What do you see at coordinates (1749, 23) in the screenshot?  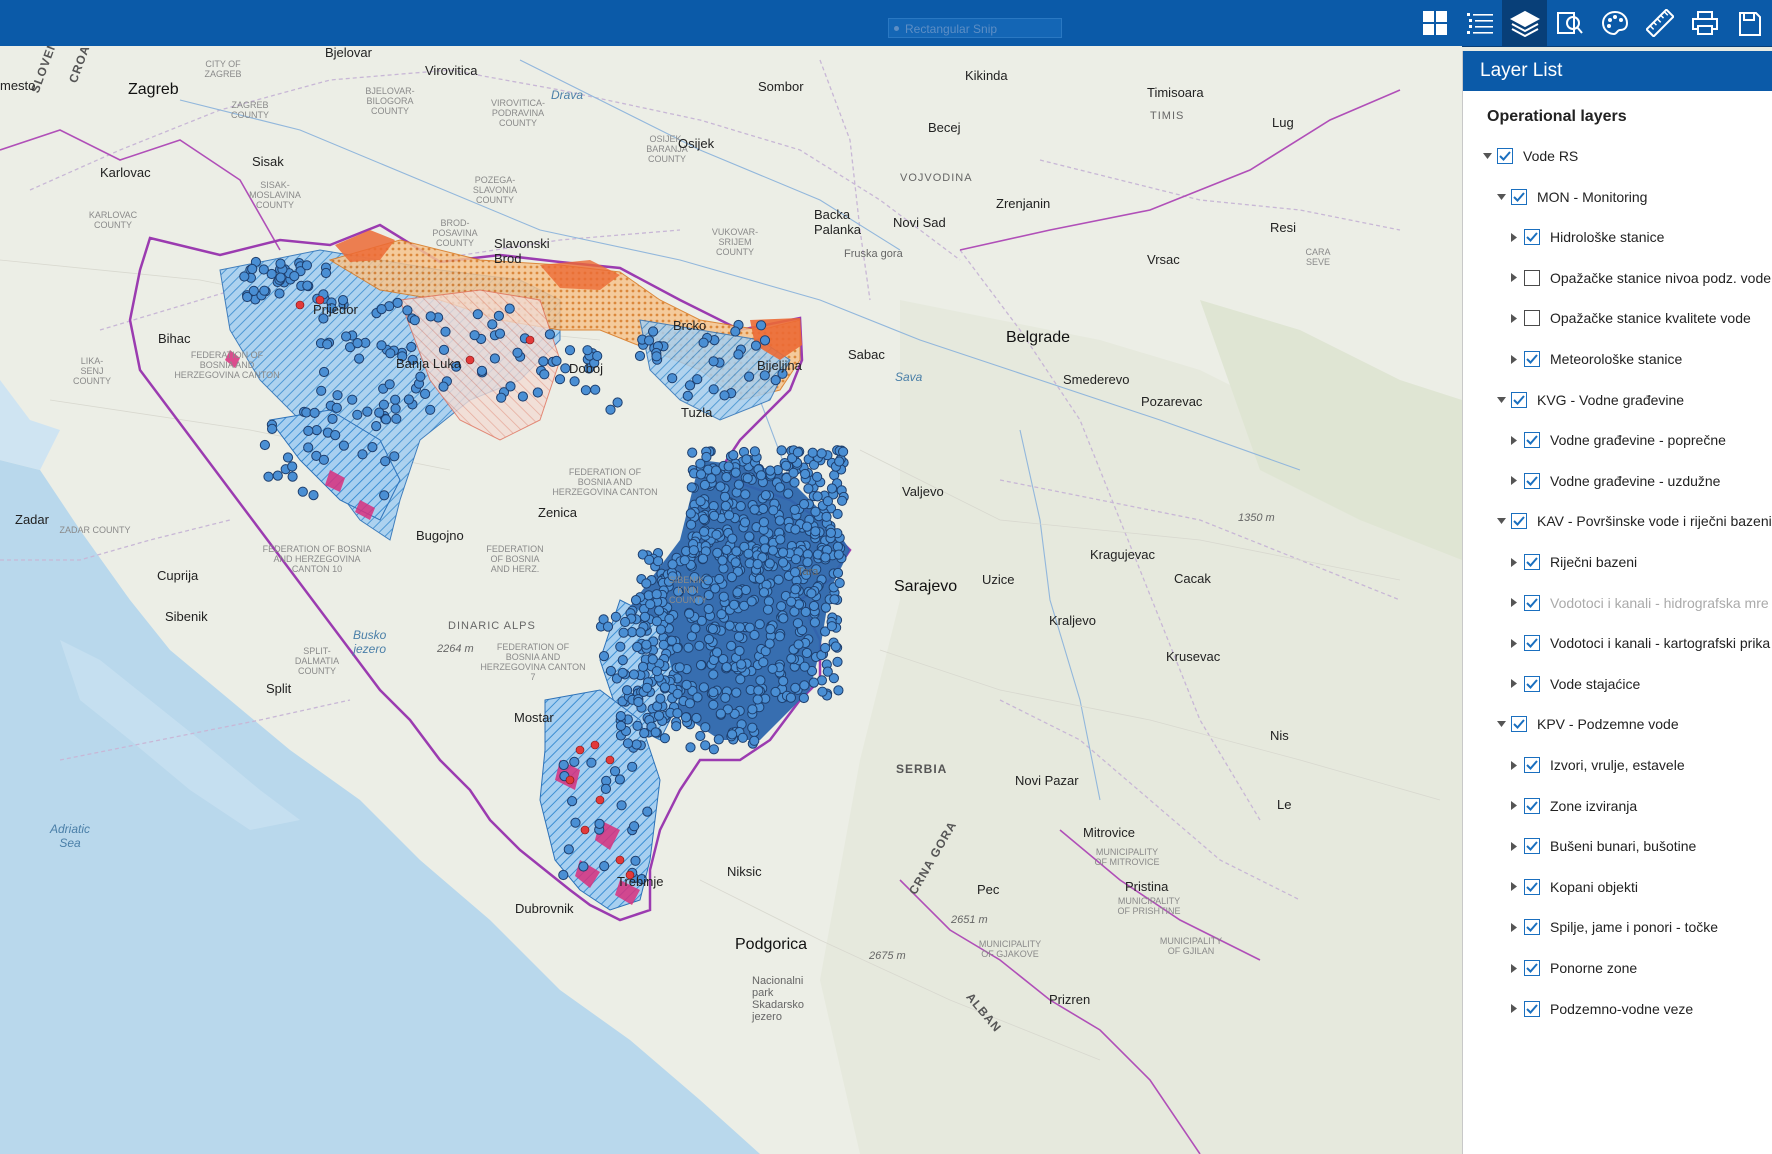 I see `save-button` at bounding box center [1749, 23].